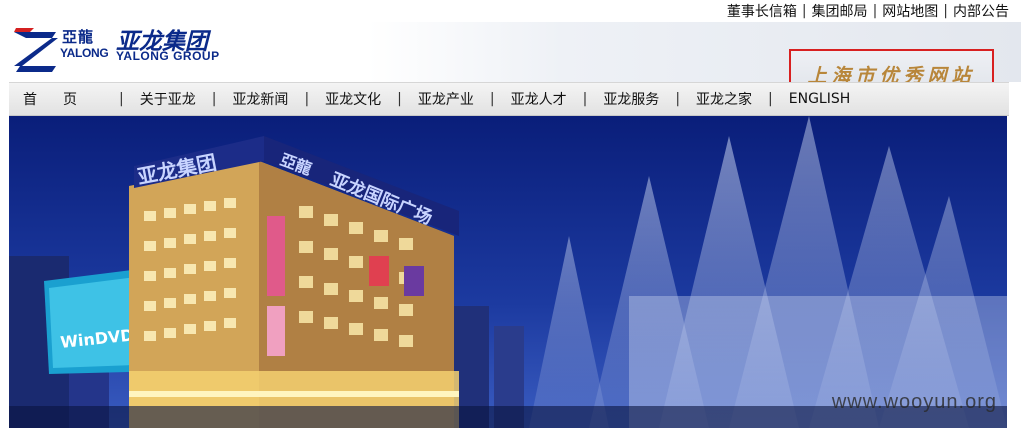 This screenshot has width=1021, height=432. I want to click on nav-about: 关于亚龙, so click(168, 99).